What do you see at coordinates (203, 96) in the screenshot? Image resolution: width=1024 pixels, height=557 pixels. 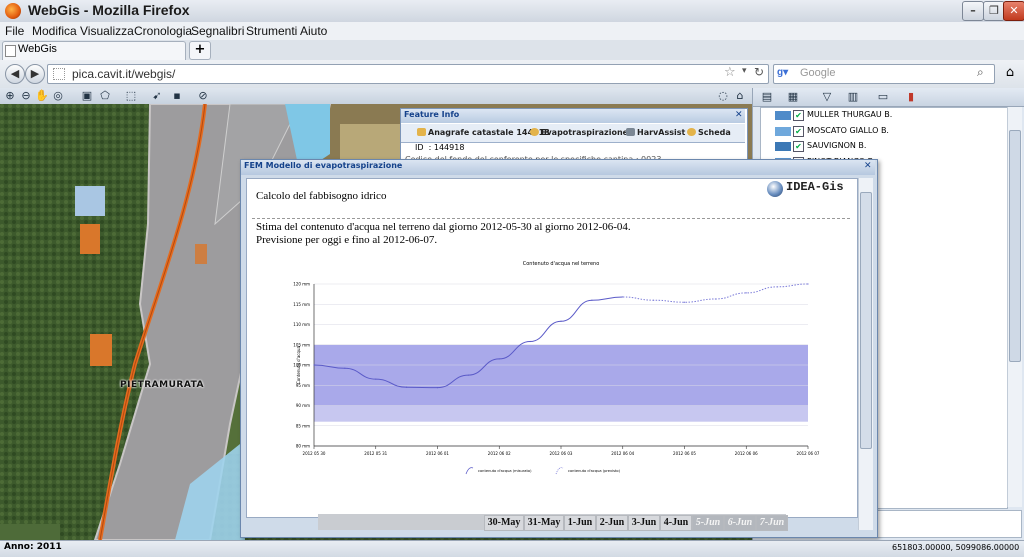 I see `ruler-icon: ⊘` at bounding box center [203, 96].